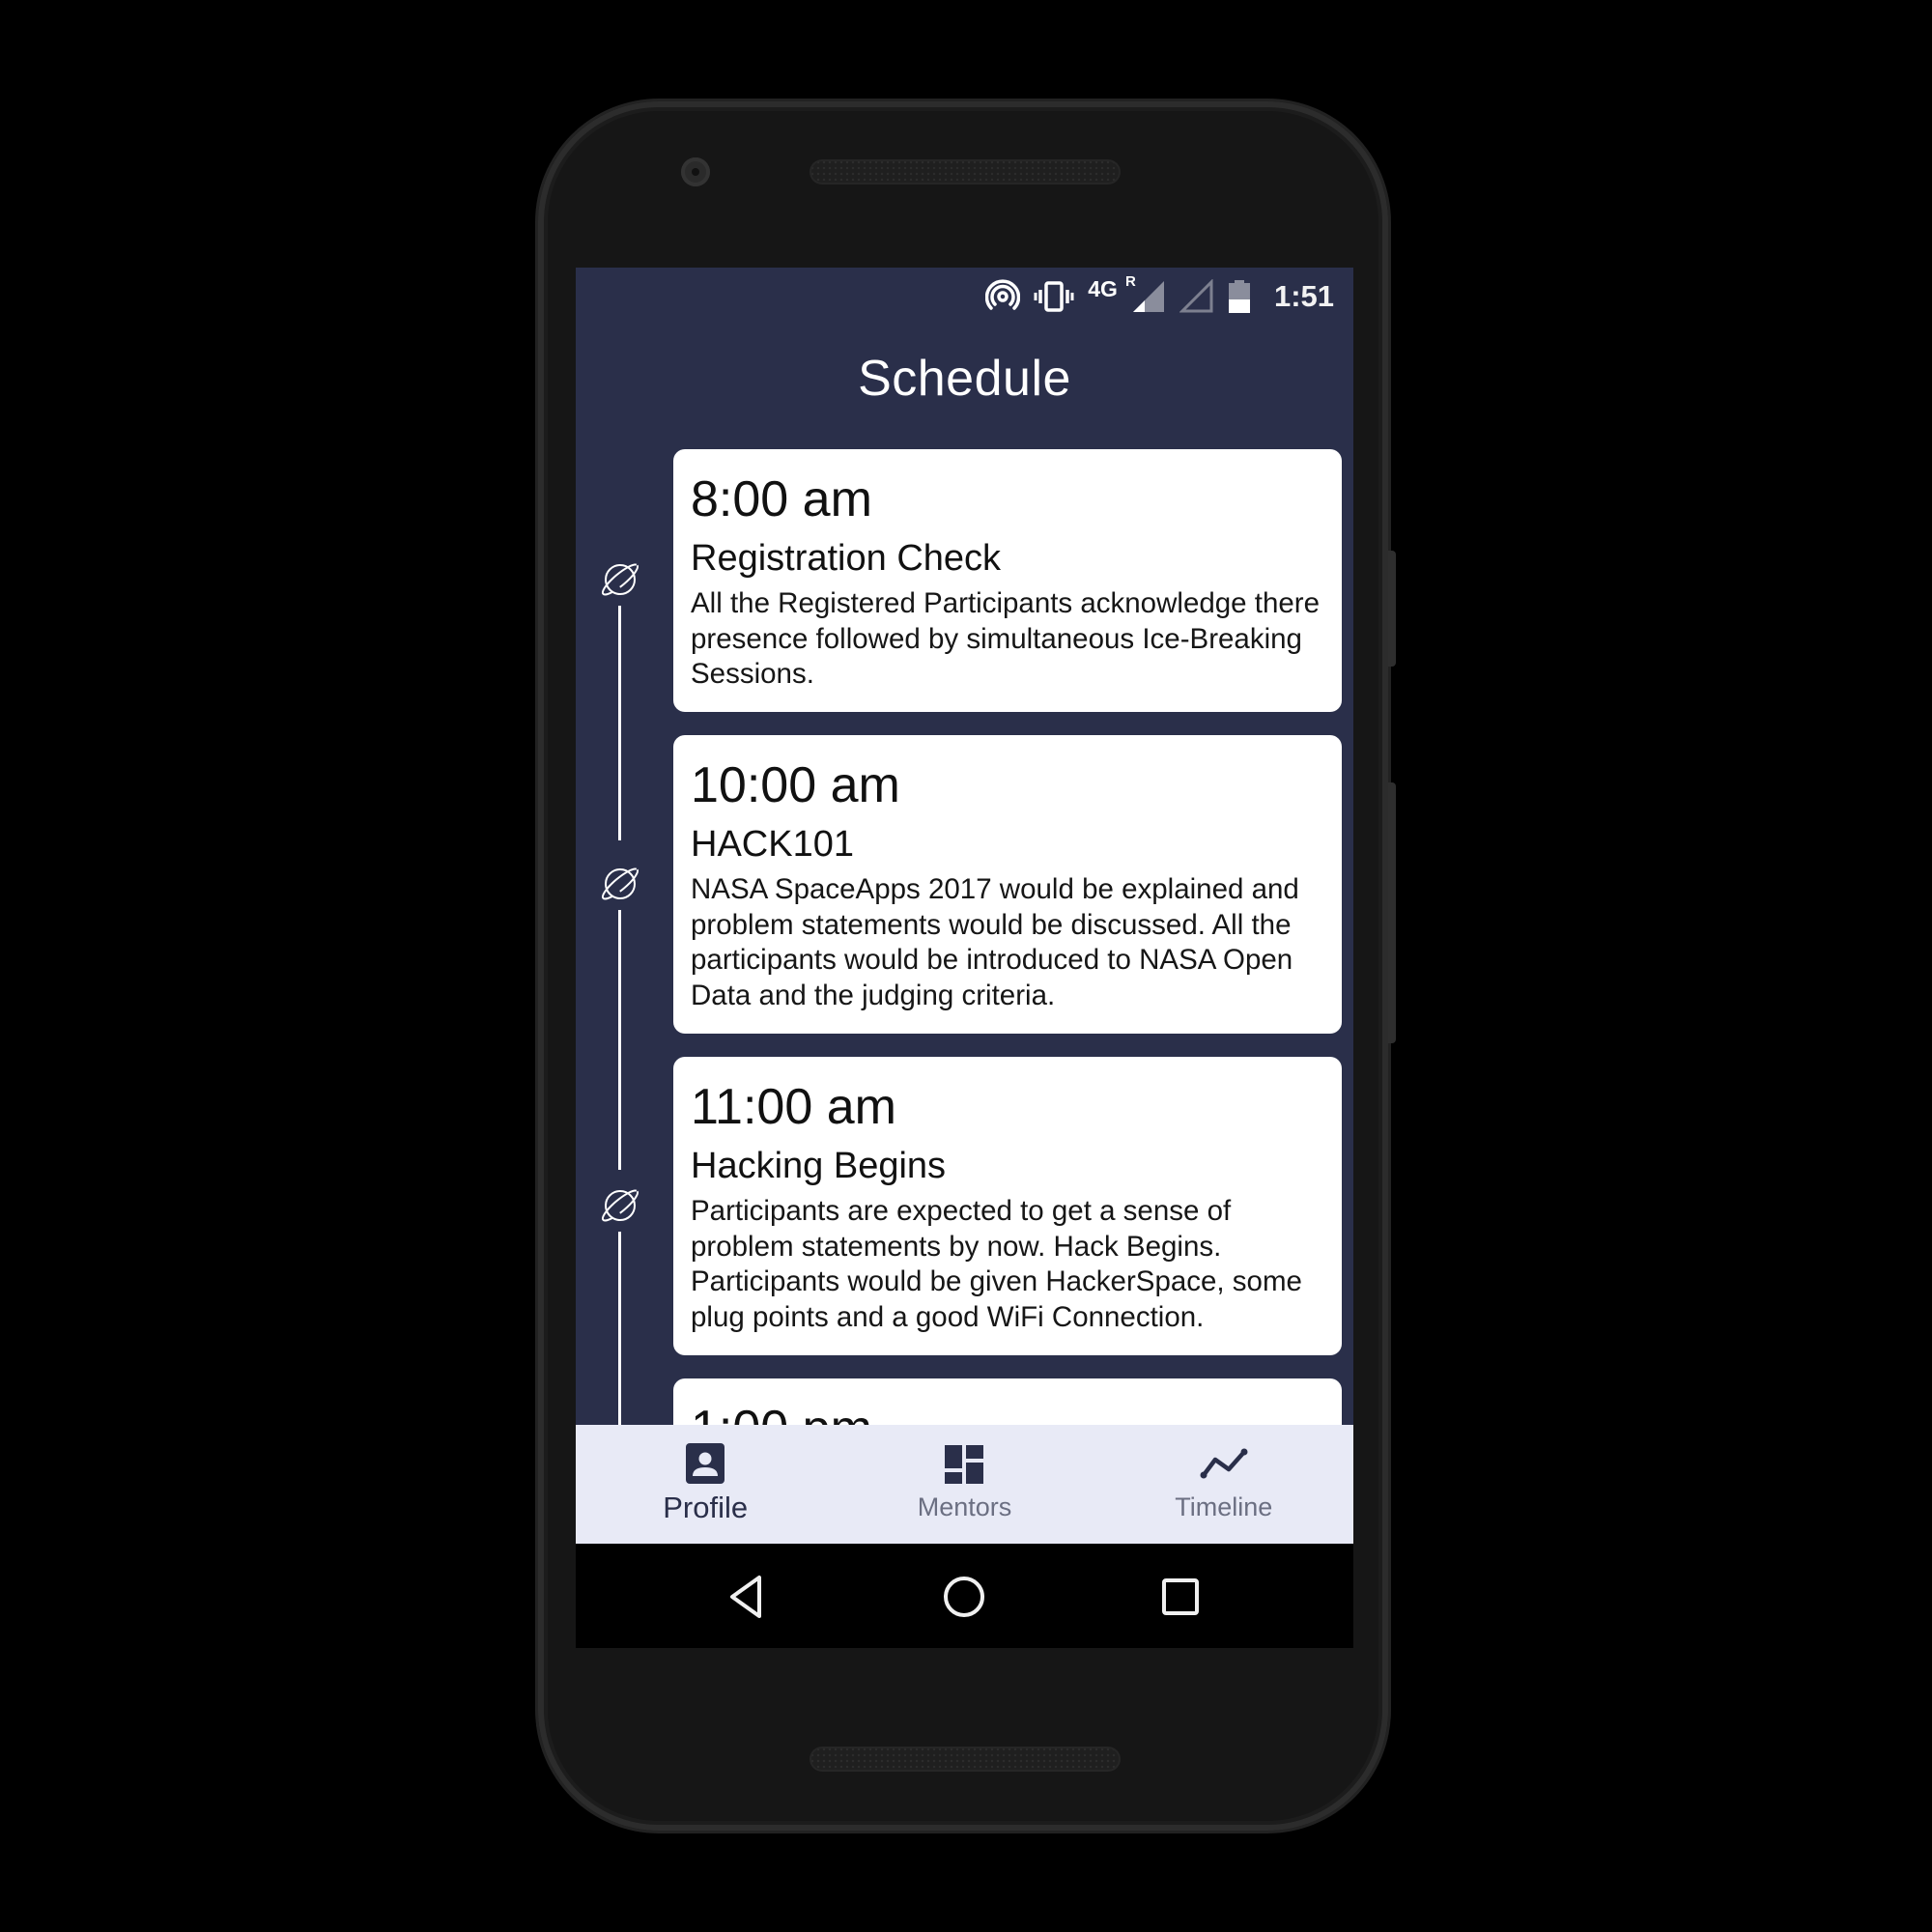 The width and height of the screenshot is (1932, 1932). I want to click on signal-roaming-icon: R, so click(1145, 293).